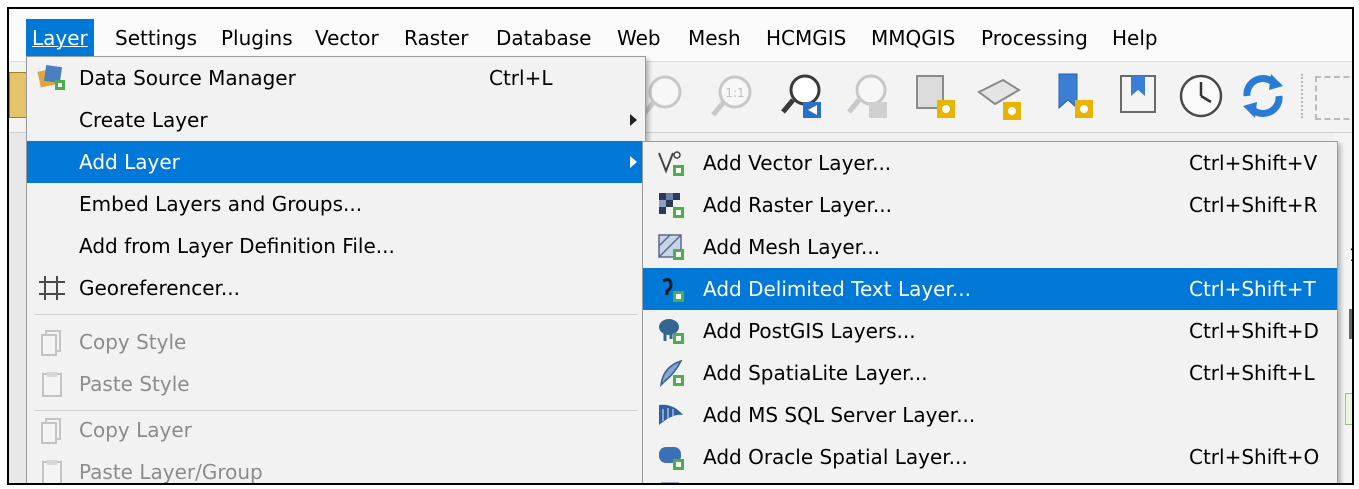 Image resolution: width=1359 pixels, height=489 pixels. I want to click on menu-item-create-layer: Create Layer, so click(336, 120).